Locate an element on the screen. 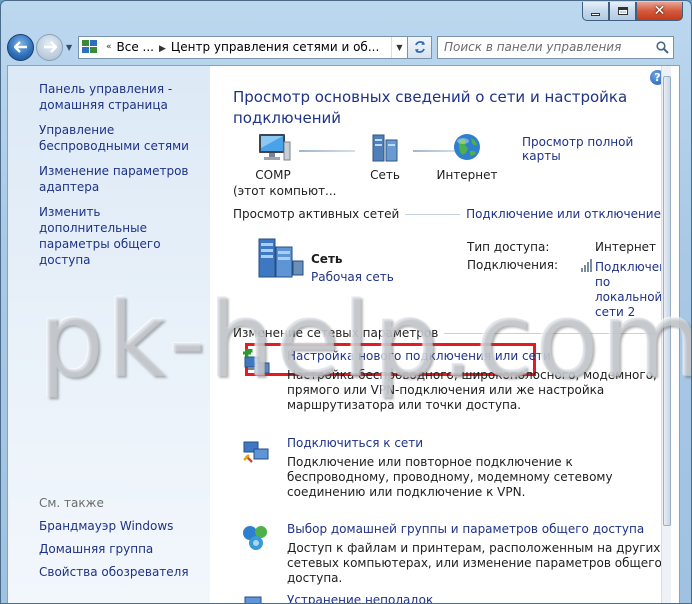 The image size is (692, 604). forward-button is located at coordinates (49, 47).